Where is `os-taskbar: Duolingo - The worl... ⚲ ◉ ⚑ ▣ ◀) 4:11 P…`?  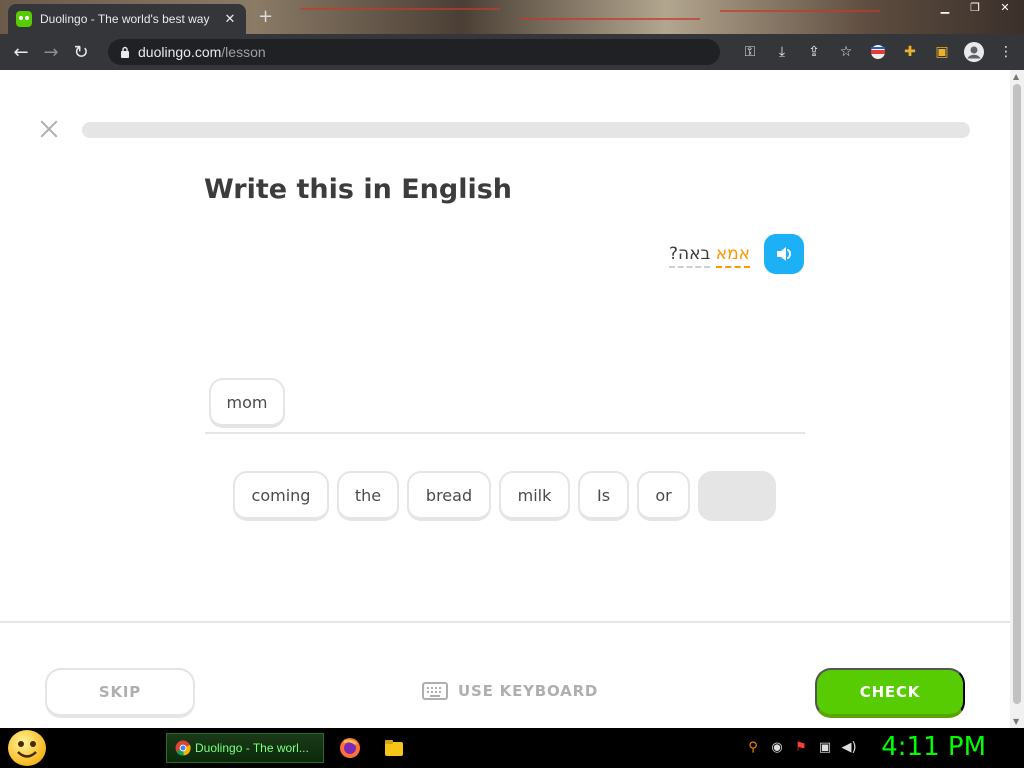 os-taskbar: Duolingo - The worl... ⚲ ◉ ⚑ ▣ ◀) 4:11 P… is located at coordinates (512, 748).